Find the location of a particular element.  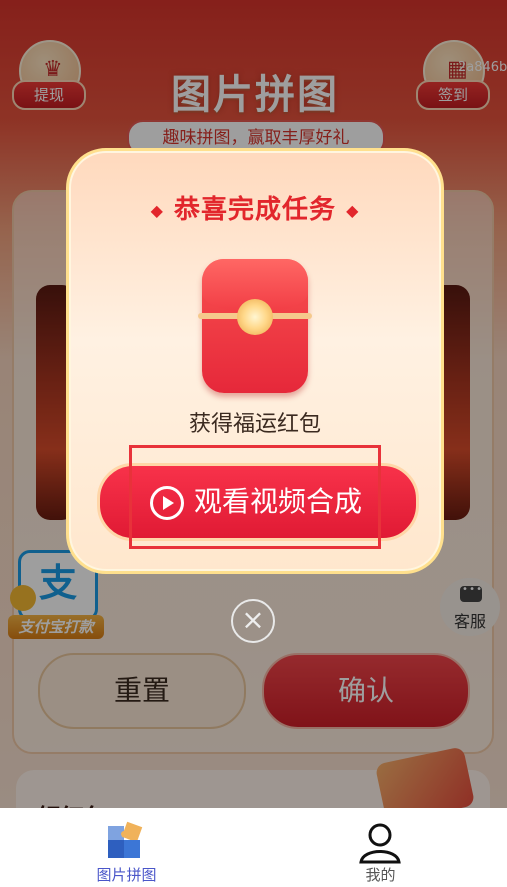

red-envelope-icon is located at coordinates (255, 326).